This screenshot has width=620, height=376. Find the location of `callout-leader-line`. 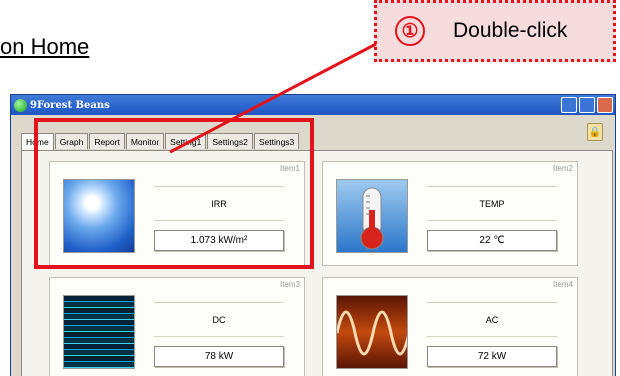

callout-leader-line is located at coordinates (273, 98).